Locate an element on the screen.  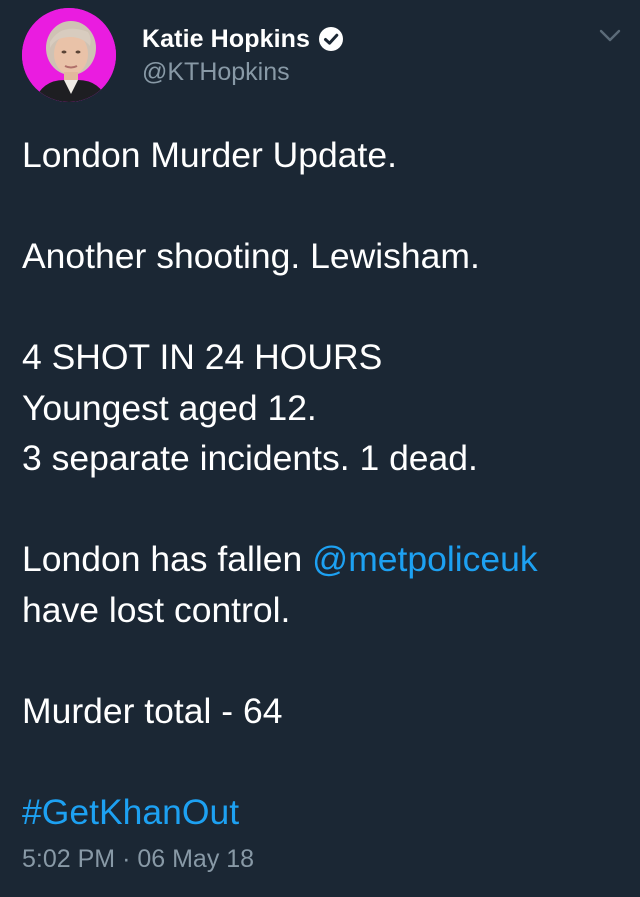
tweet-line: London Murder Update. is located at coordinates (209, 155).